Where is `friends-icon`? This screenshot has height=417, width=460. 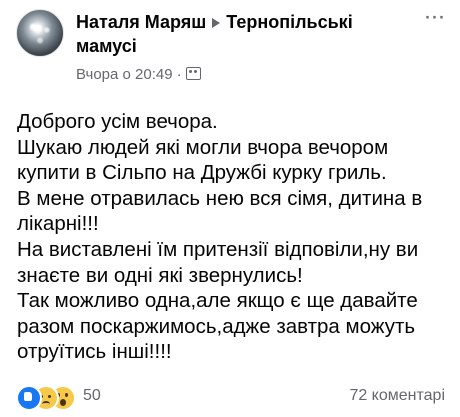 friends-icon is located at coordinates (193, 73).